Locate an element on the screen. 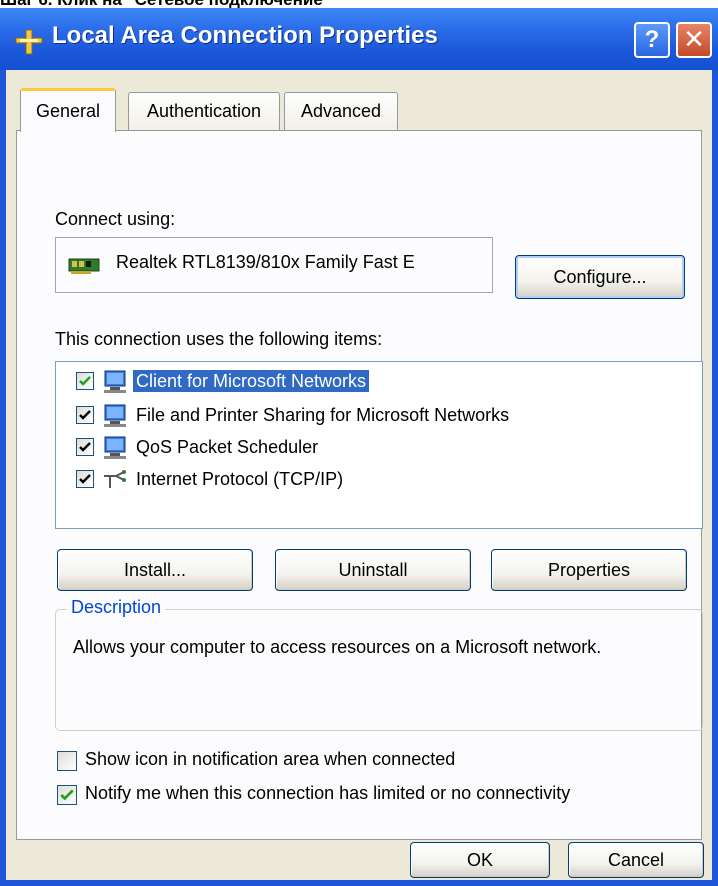  tab-general-label: General is located at coordinates (68, 111).